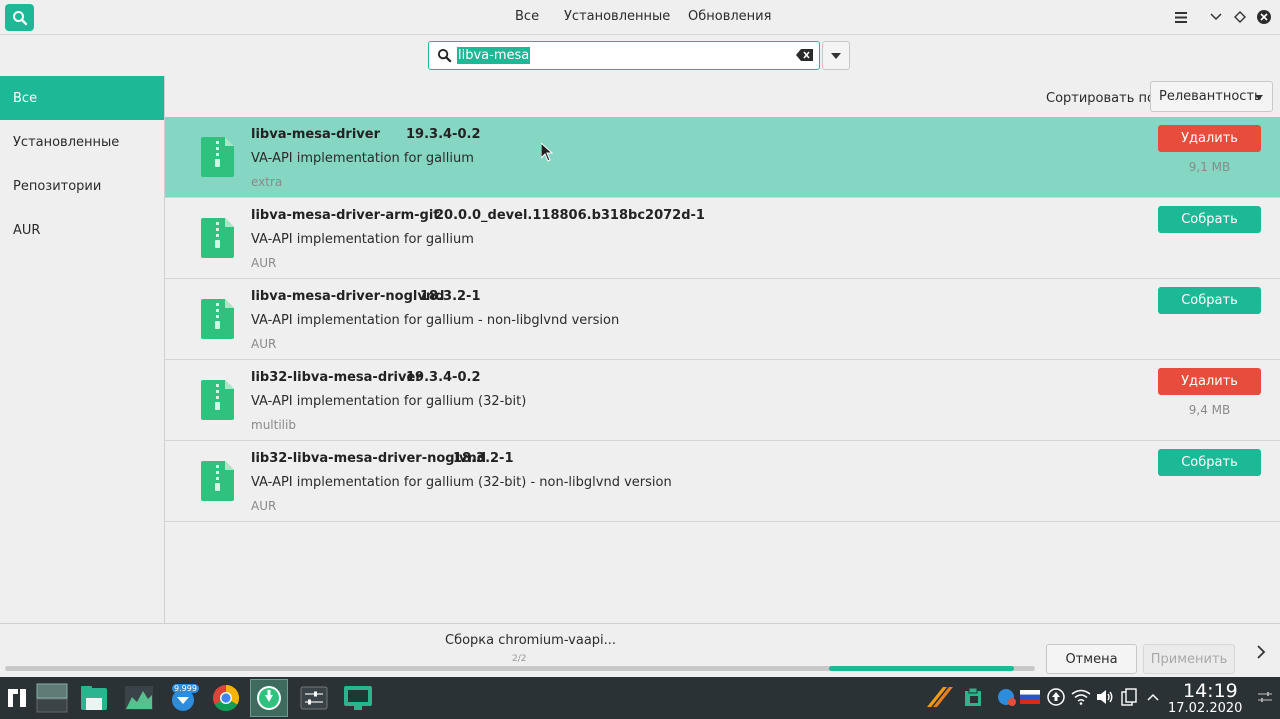 This screenshot has height=719, width=1280. Describe the element at coordinates (1056, 697) in the screenshot. I see `updates-icon` at that location.